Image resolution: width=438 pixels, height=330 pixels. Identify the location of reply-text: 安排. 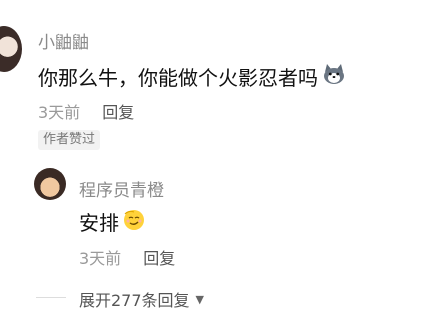
(113, 221).